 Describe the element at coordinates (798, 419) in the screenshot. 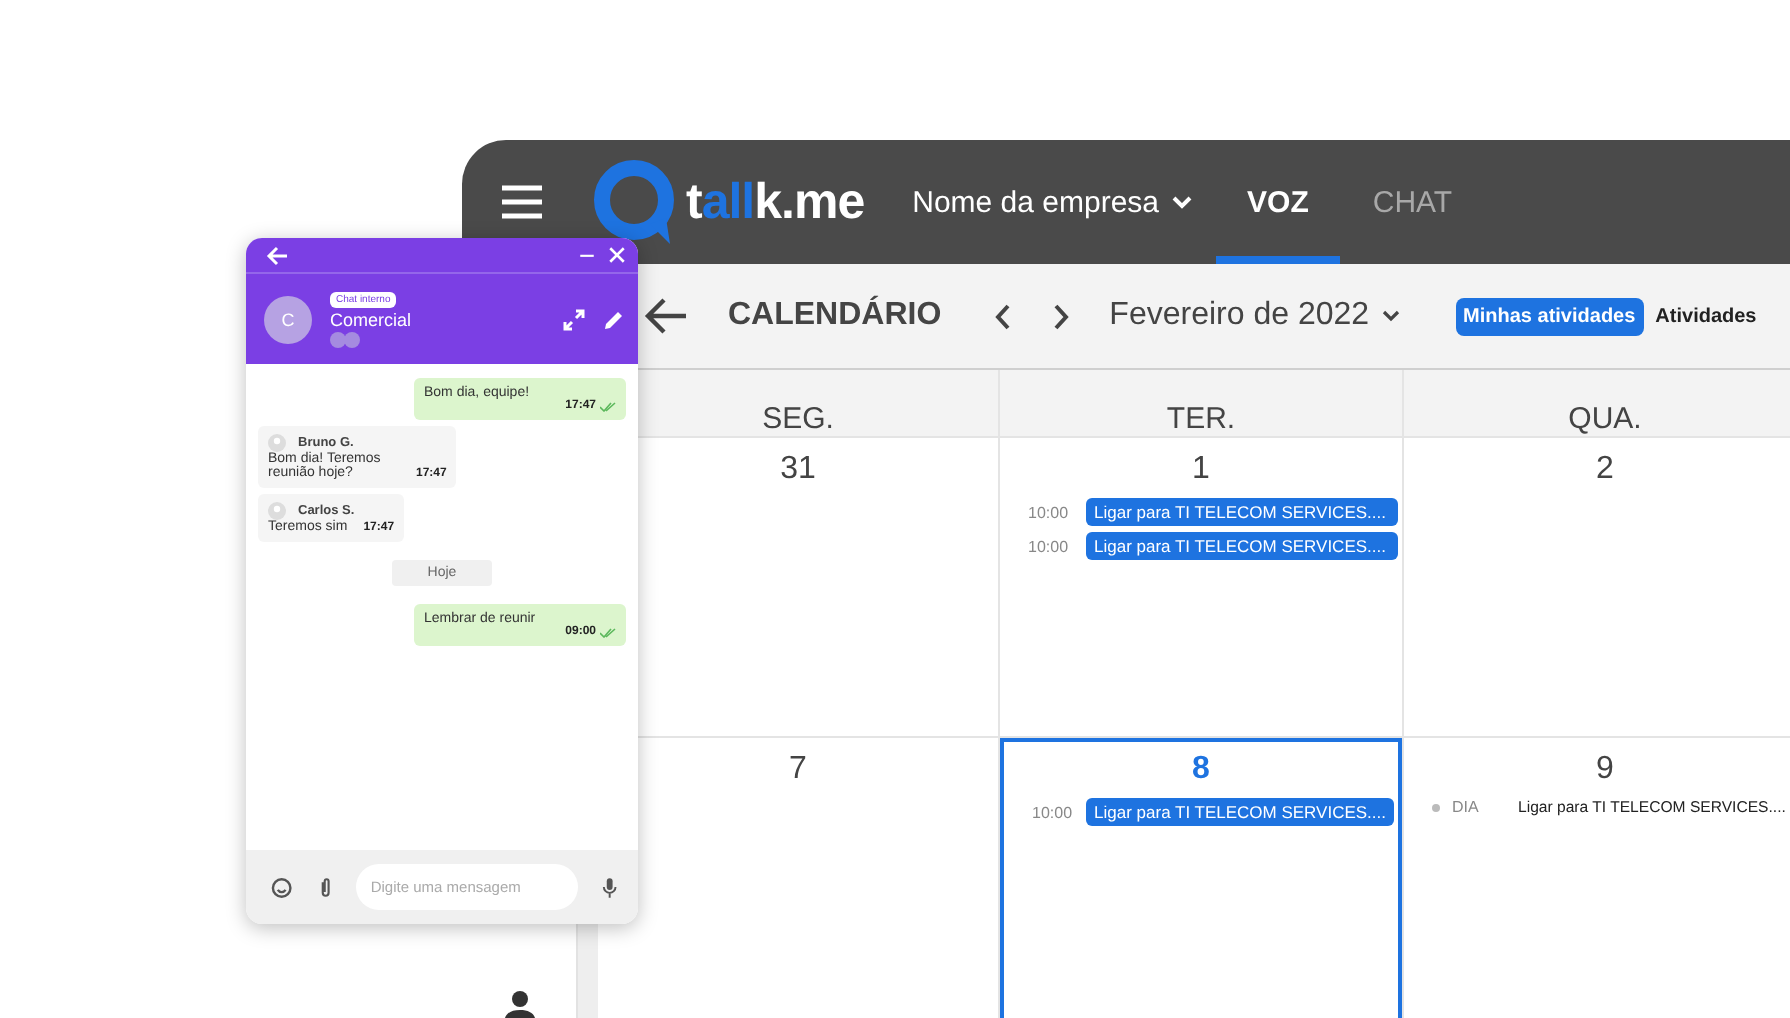

I see `weekday-label: SEG.` at that location.